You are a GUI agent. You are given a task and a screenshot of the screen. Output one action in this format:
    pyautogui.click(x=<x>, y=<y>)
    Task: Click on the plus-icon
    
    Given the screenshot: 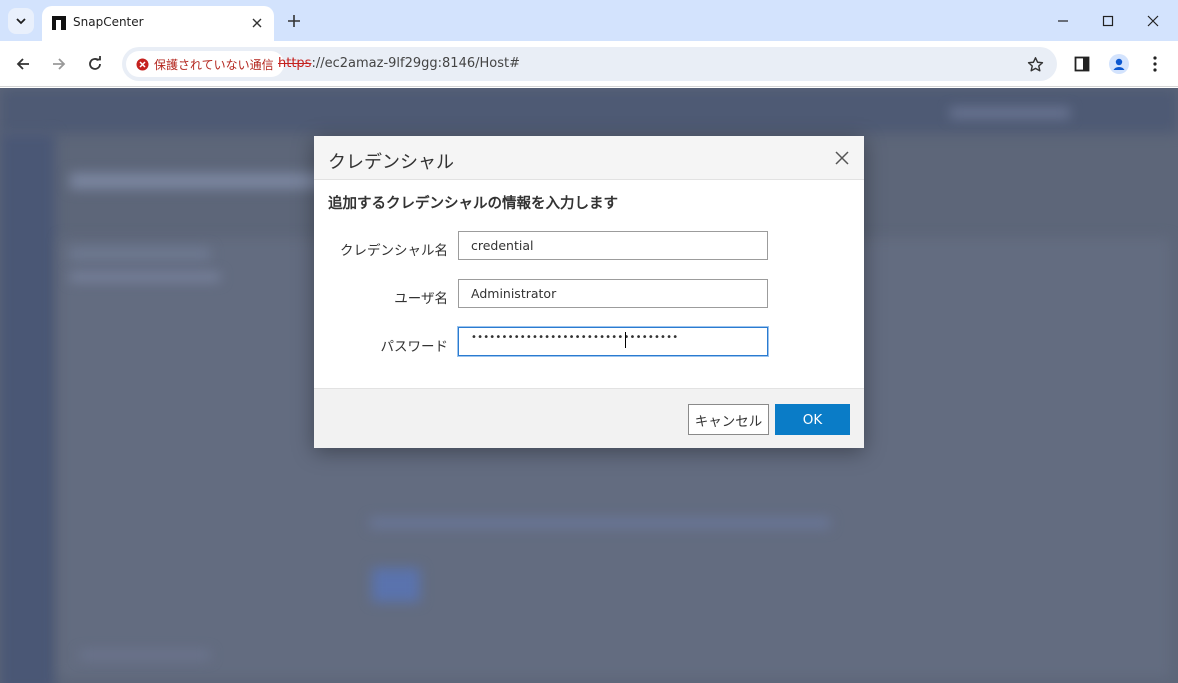 What is the action you would take?
    pyautogui.click(x=294, y=21)
    